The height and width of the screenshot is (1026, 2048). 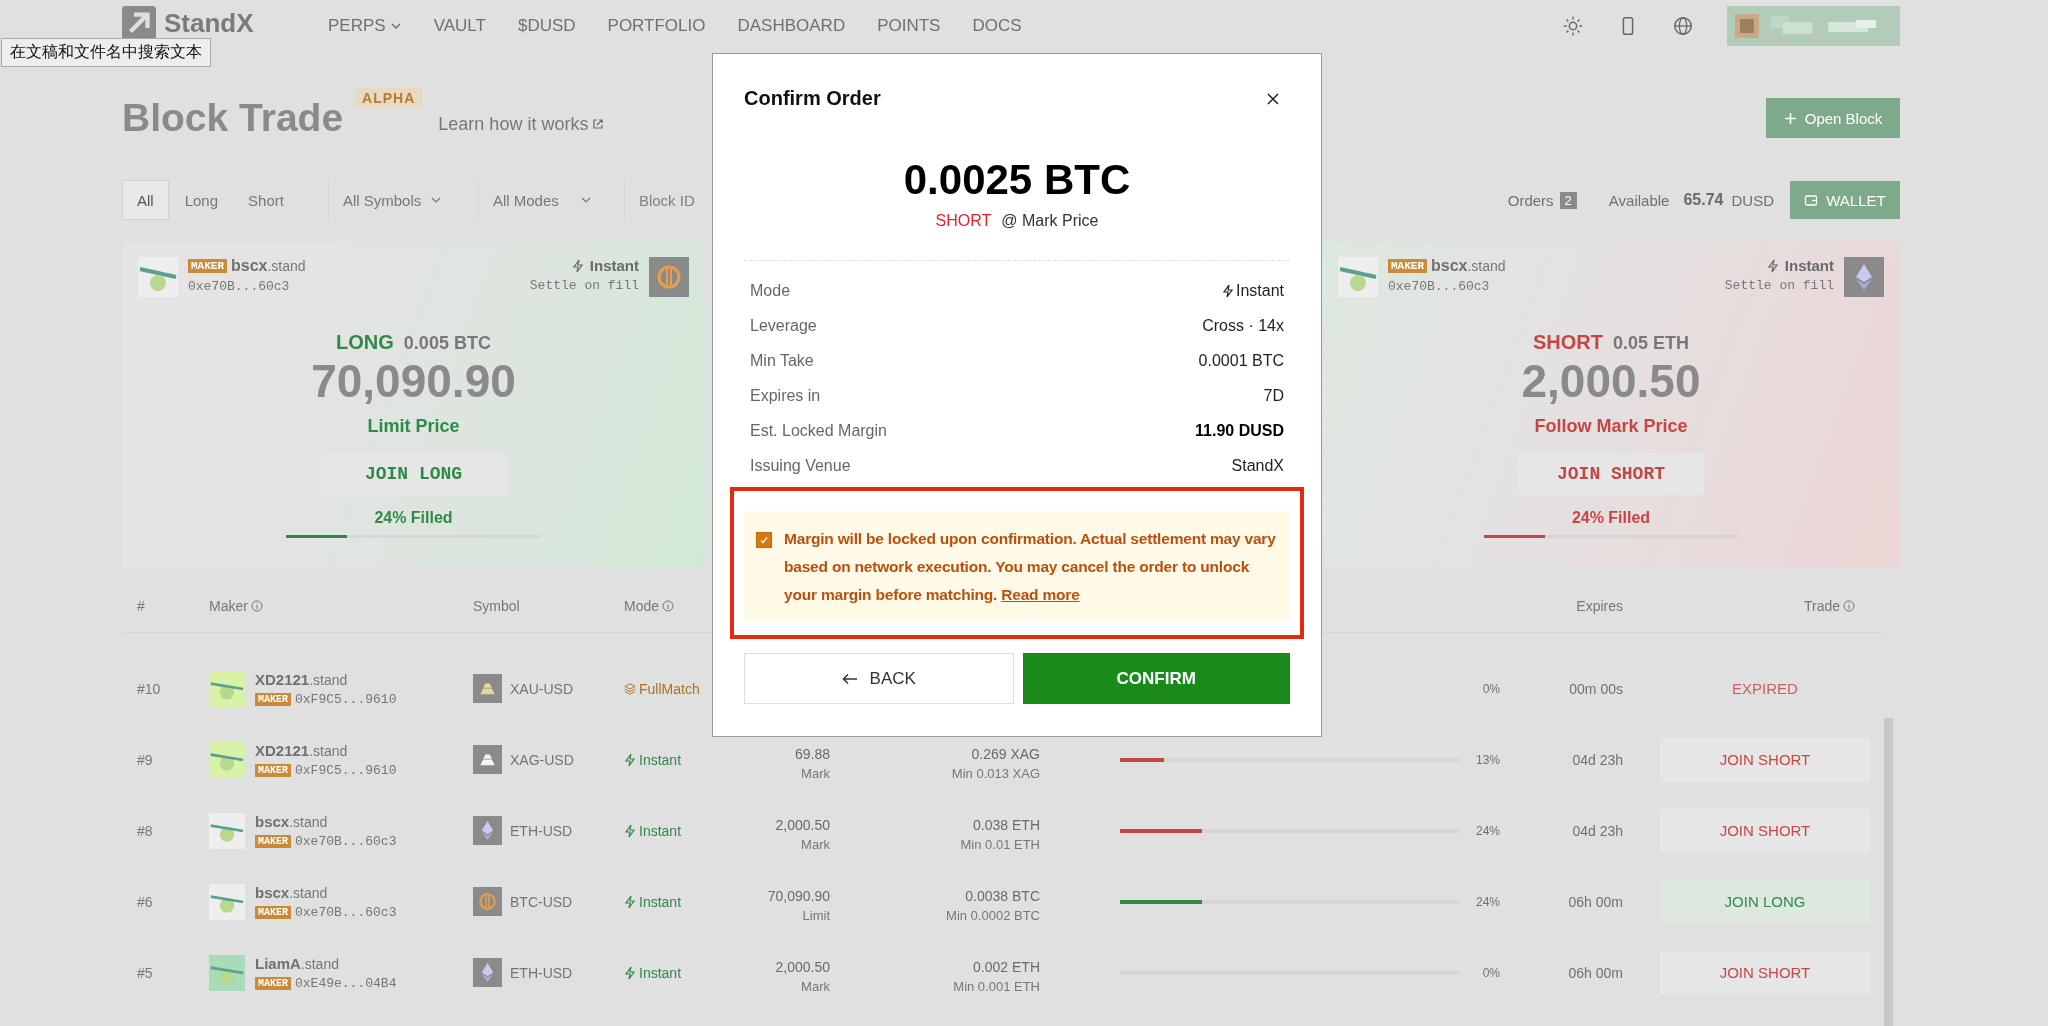 I want to click on dialog-title: Confirm Order, so click(x=812, y=98).